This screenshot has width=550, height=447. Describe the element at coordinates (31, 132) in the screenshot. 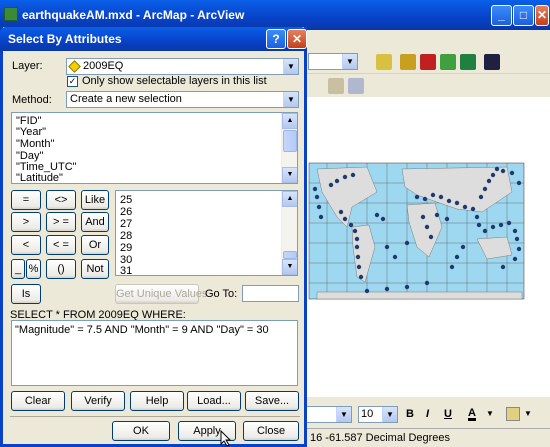

I see `field-item: "Year"` at that location.